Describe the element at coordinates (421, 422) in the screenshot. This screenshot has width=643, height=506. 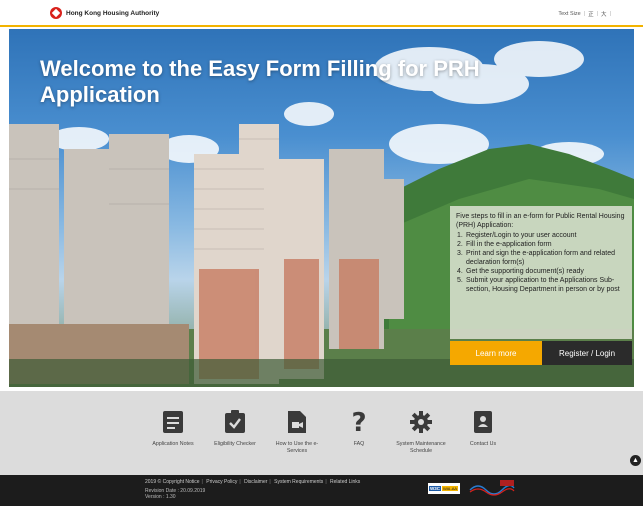
I see `gear-icon` at that location.